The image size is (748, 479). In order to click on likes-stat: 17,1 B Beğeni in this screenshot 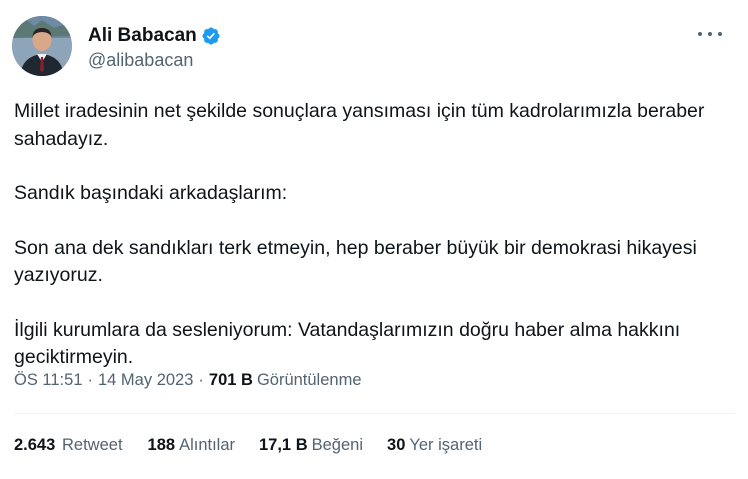, I will do `click(311, 445)`.